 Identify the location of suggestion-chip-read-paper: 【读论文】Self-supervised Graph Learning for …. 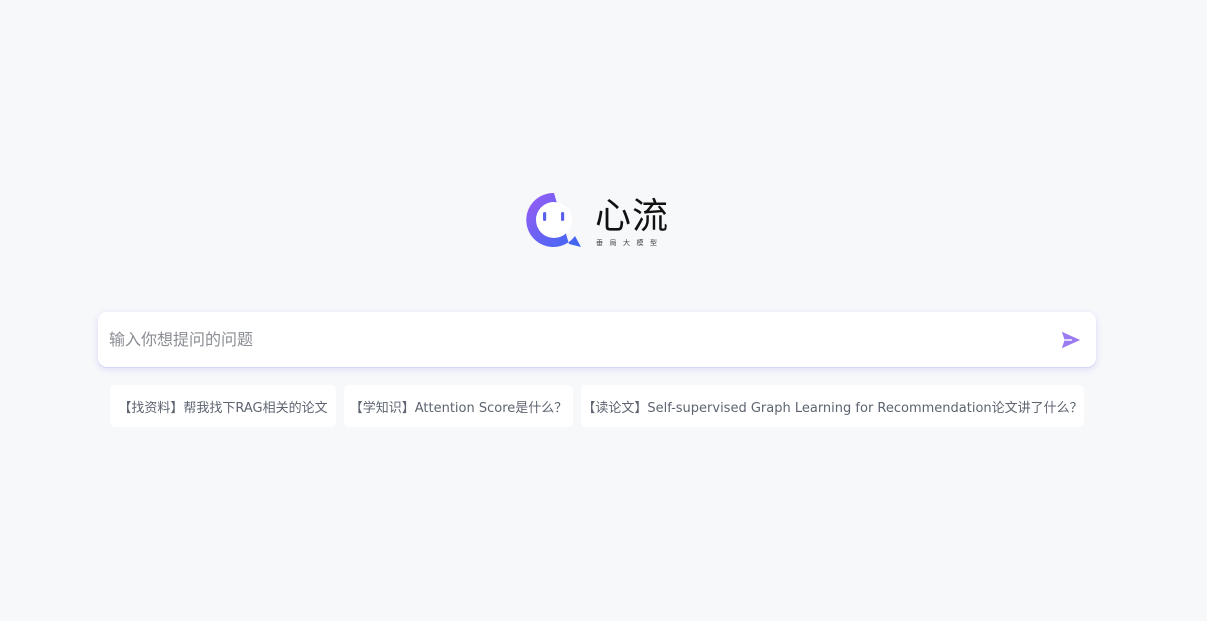
(832, 406).